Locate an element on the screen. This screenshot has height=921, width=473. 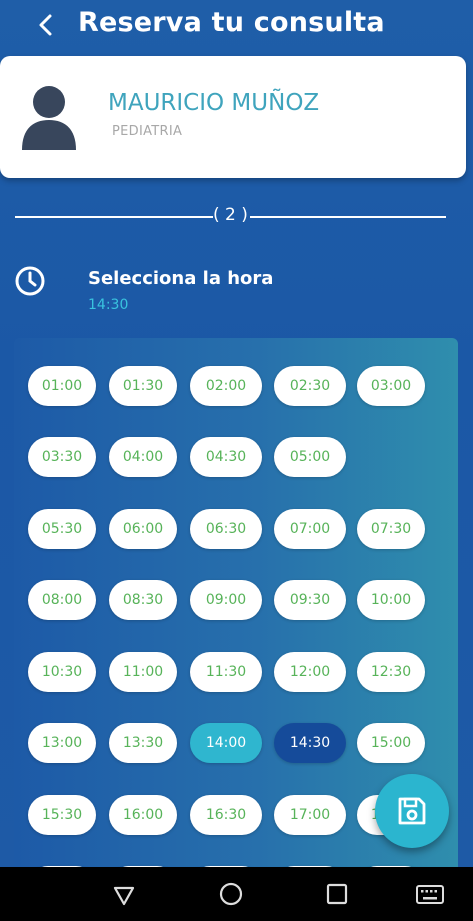
time-slot-button: 11:00 is located at coordinates (143, 672).